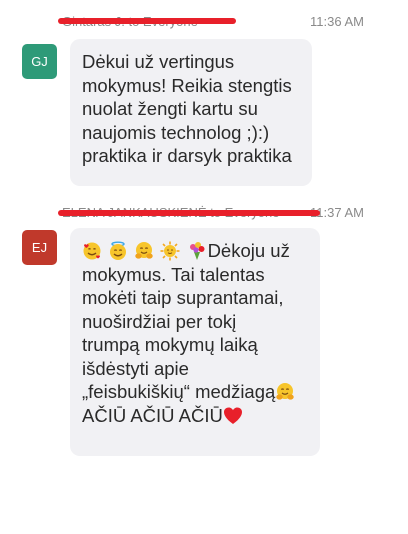  I want to click on bouquet-icon, so click(197, 251).